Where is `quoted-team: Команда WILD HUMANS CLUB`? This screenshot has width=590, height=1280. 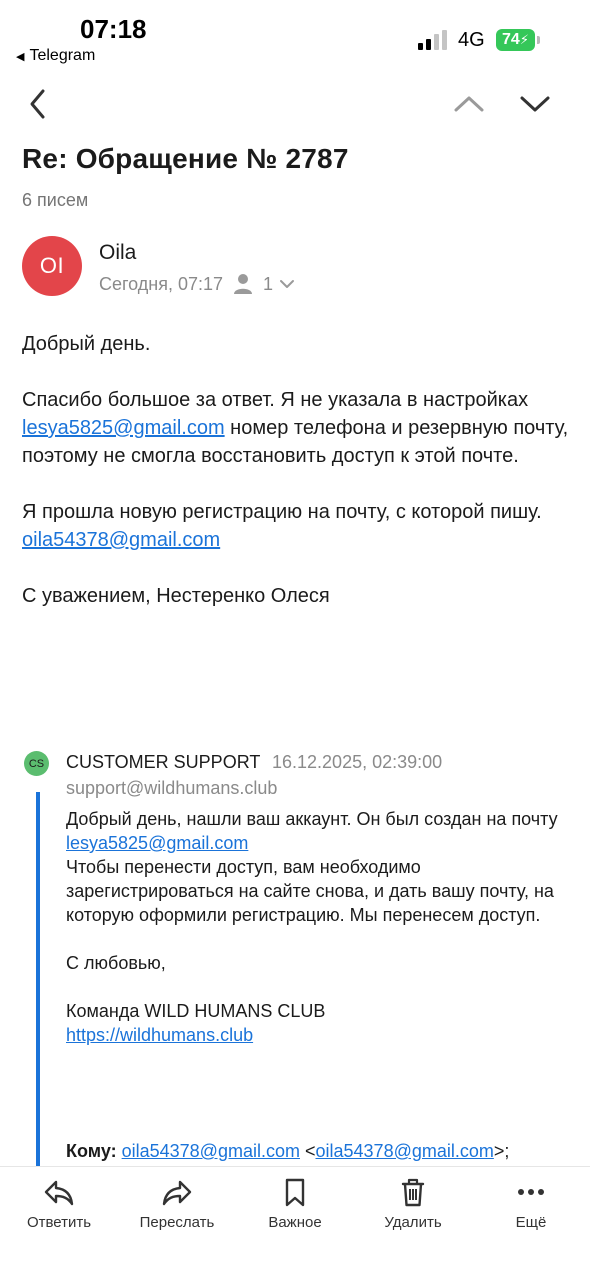 quoted-team: Команда WILD HUMANS CLUB is located at coordinates (196, 1011).